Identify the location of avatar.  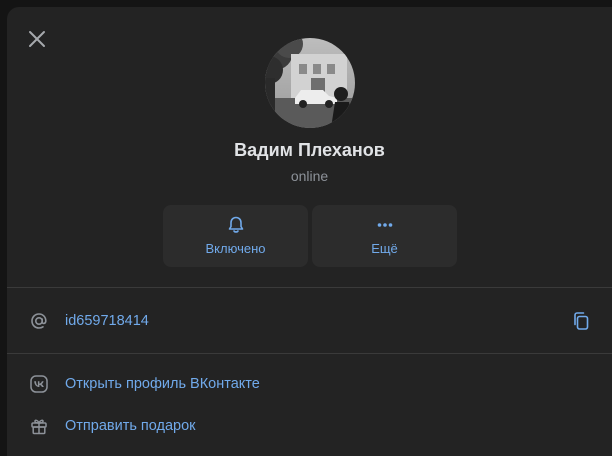
(310, 83).